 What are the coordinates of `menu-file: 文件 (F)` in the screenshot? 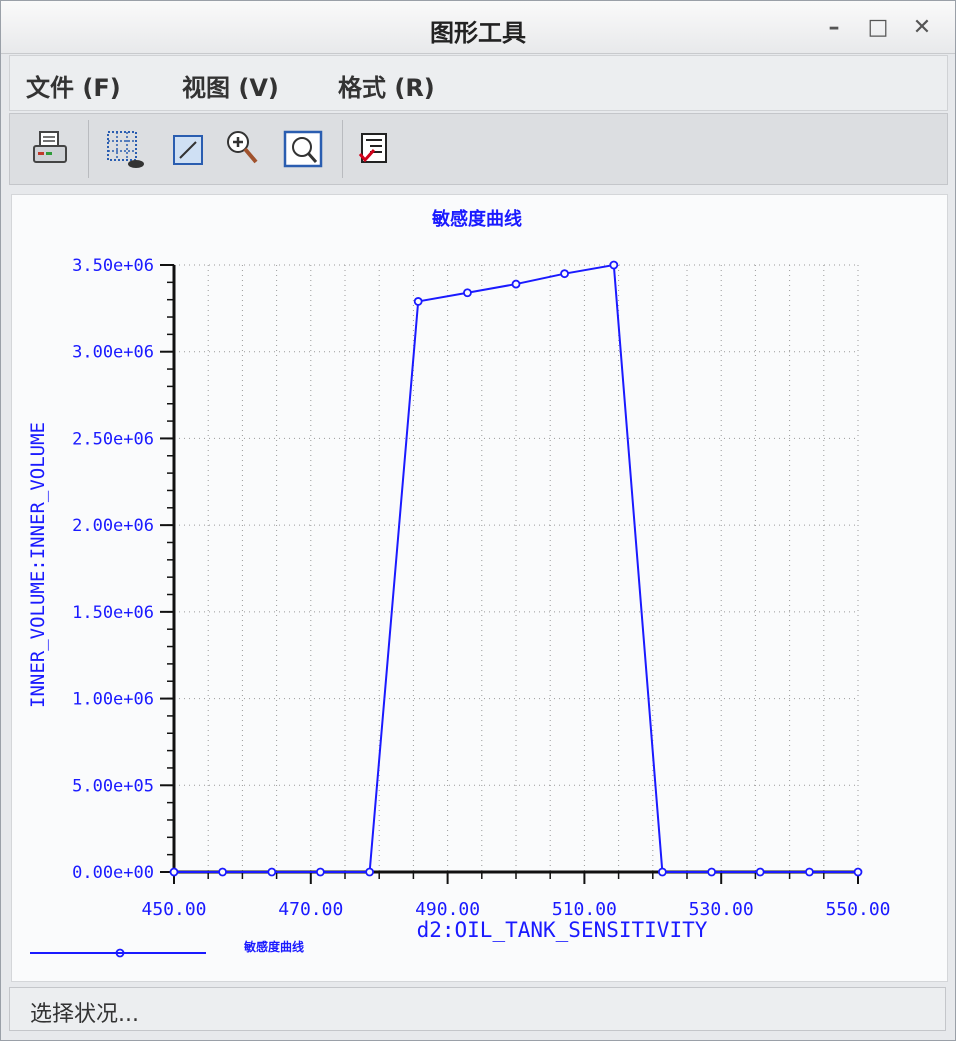 It's located at (73, 85).